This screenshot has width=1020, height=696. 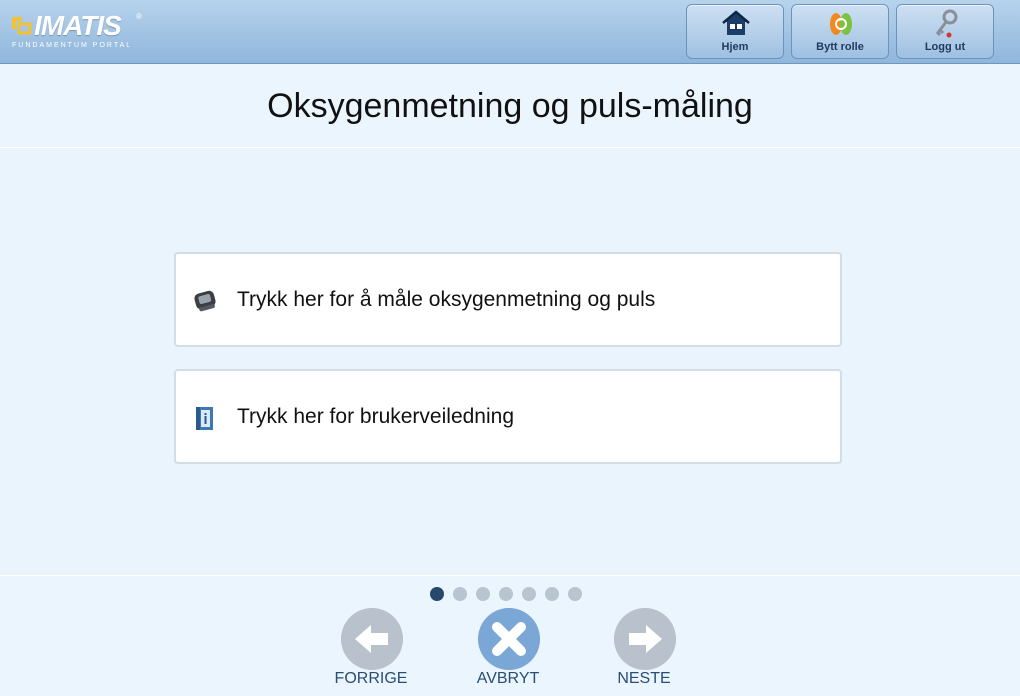 I want to click on logo-registered: ®, so click(x=139, y=16).